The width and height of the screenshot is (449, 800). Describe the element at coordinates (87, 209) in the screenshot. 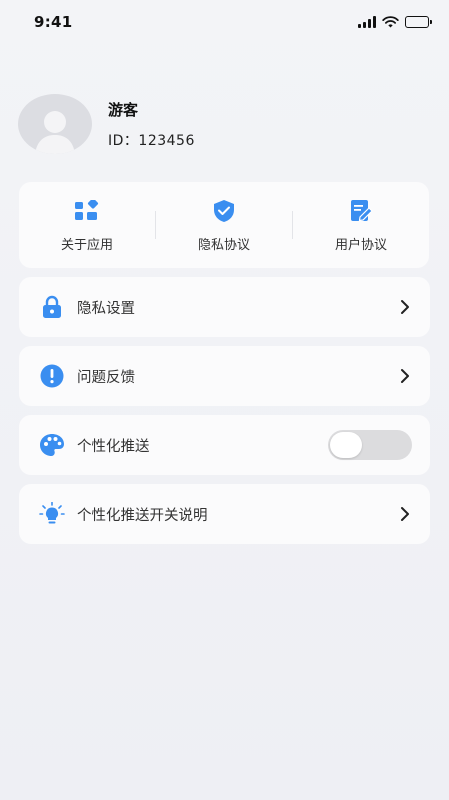

I see `apps-icon` at that location.